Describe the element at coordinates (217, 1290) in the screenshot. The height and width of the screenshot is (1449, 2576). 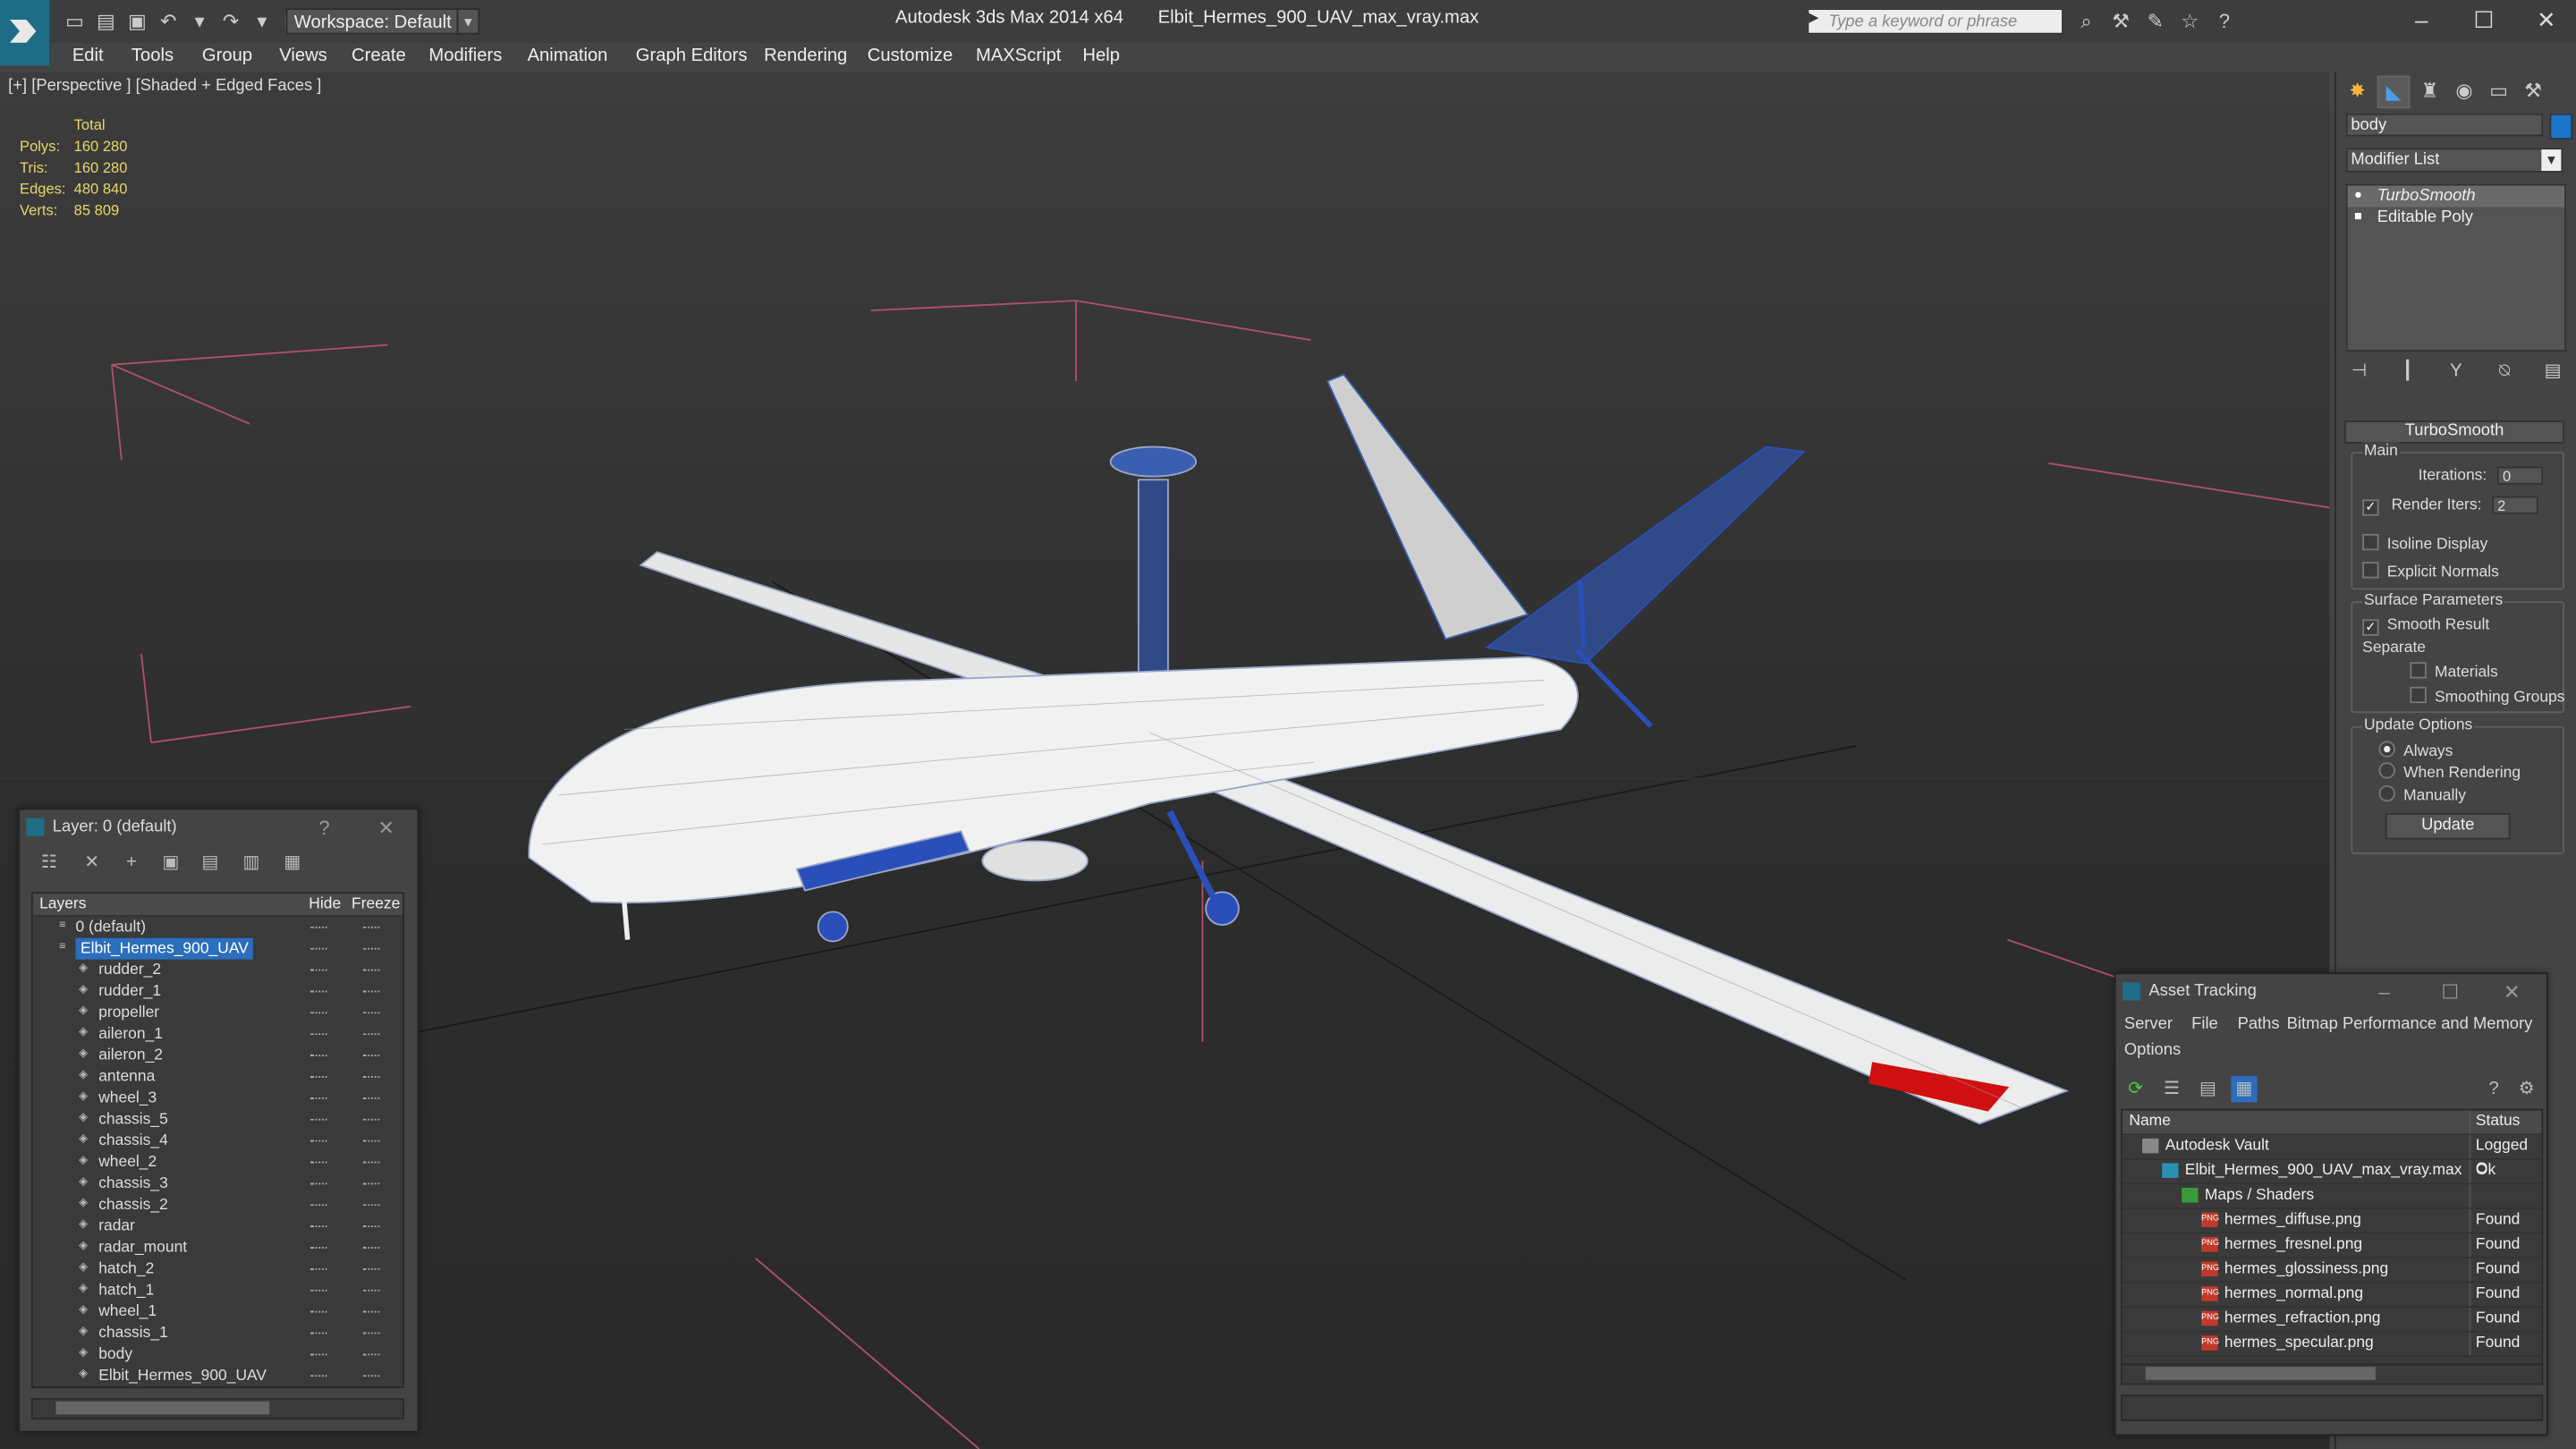
I see `layer-row: ◈ hatch_1` at that location.